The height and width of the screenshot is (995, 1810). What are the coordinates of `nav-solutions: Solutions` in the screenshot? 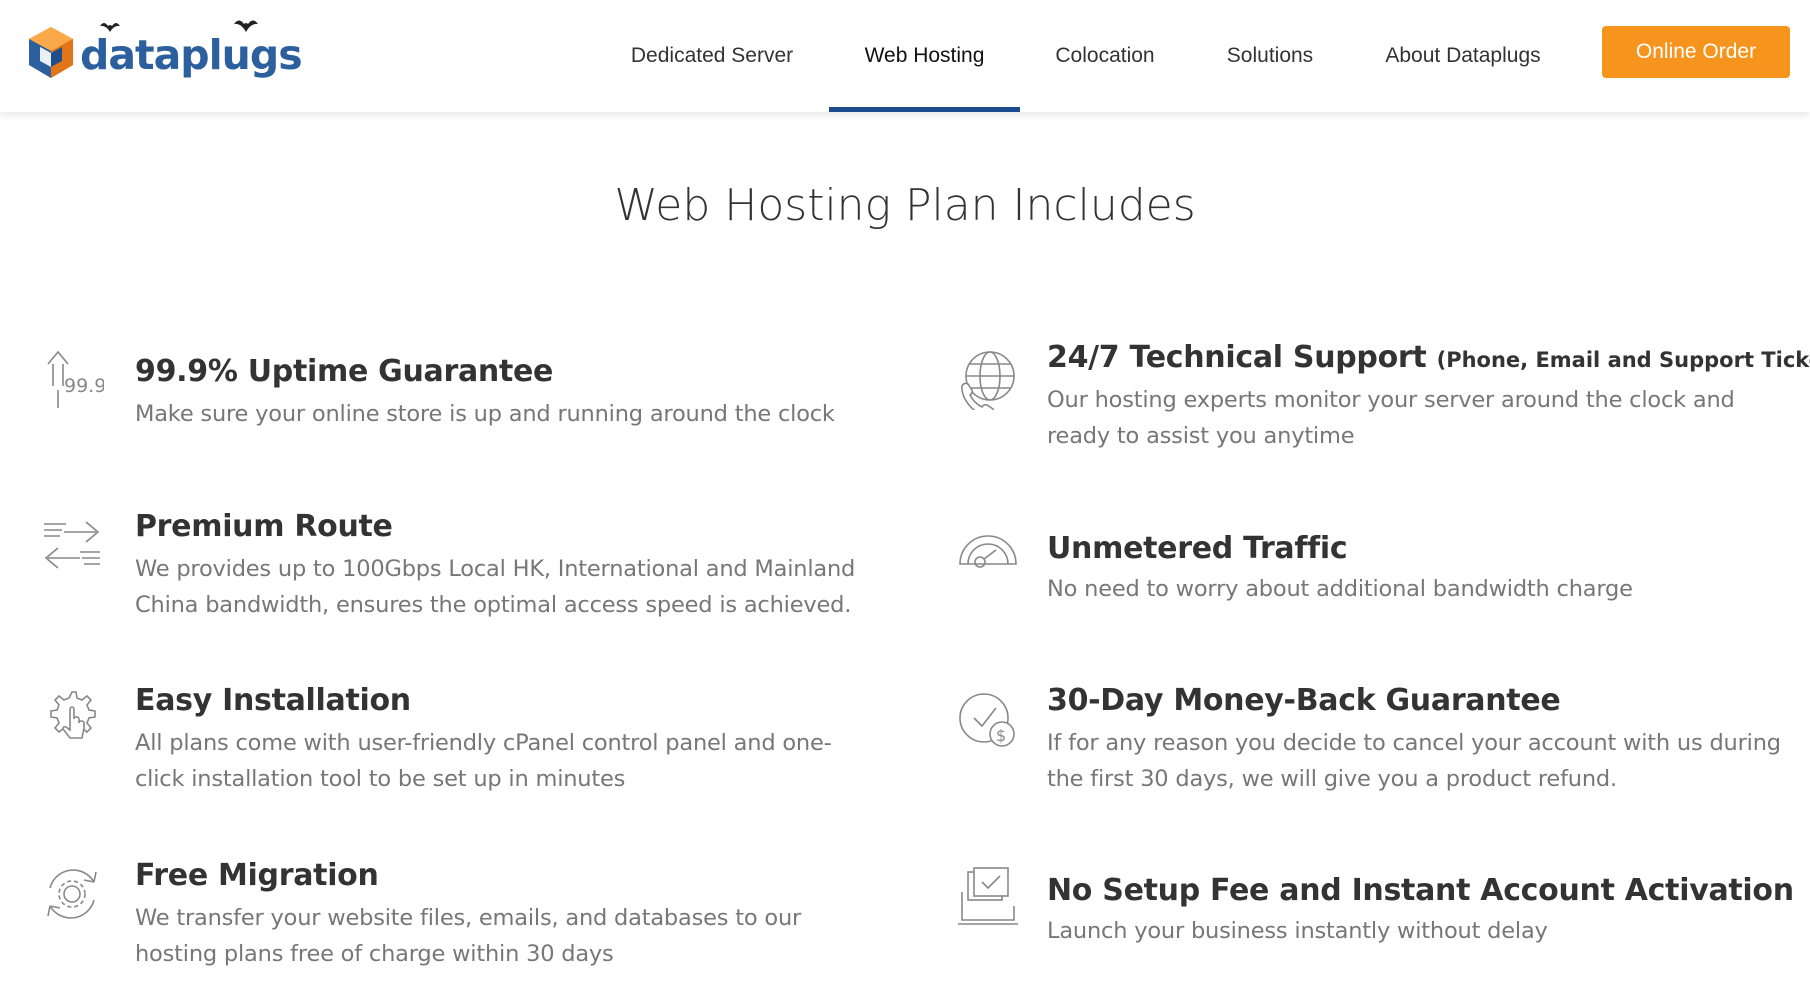 It's located at (1270, 56).